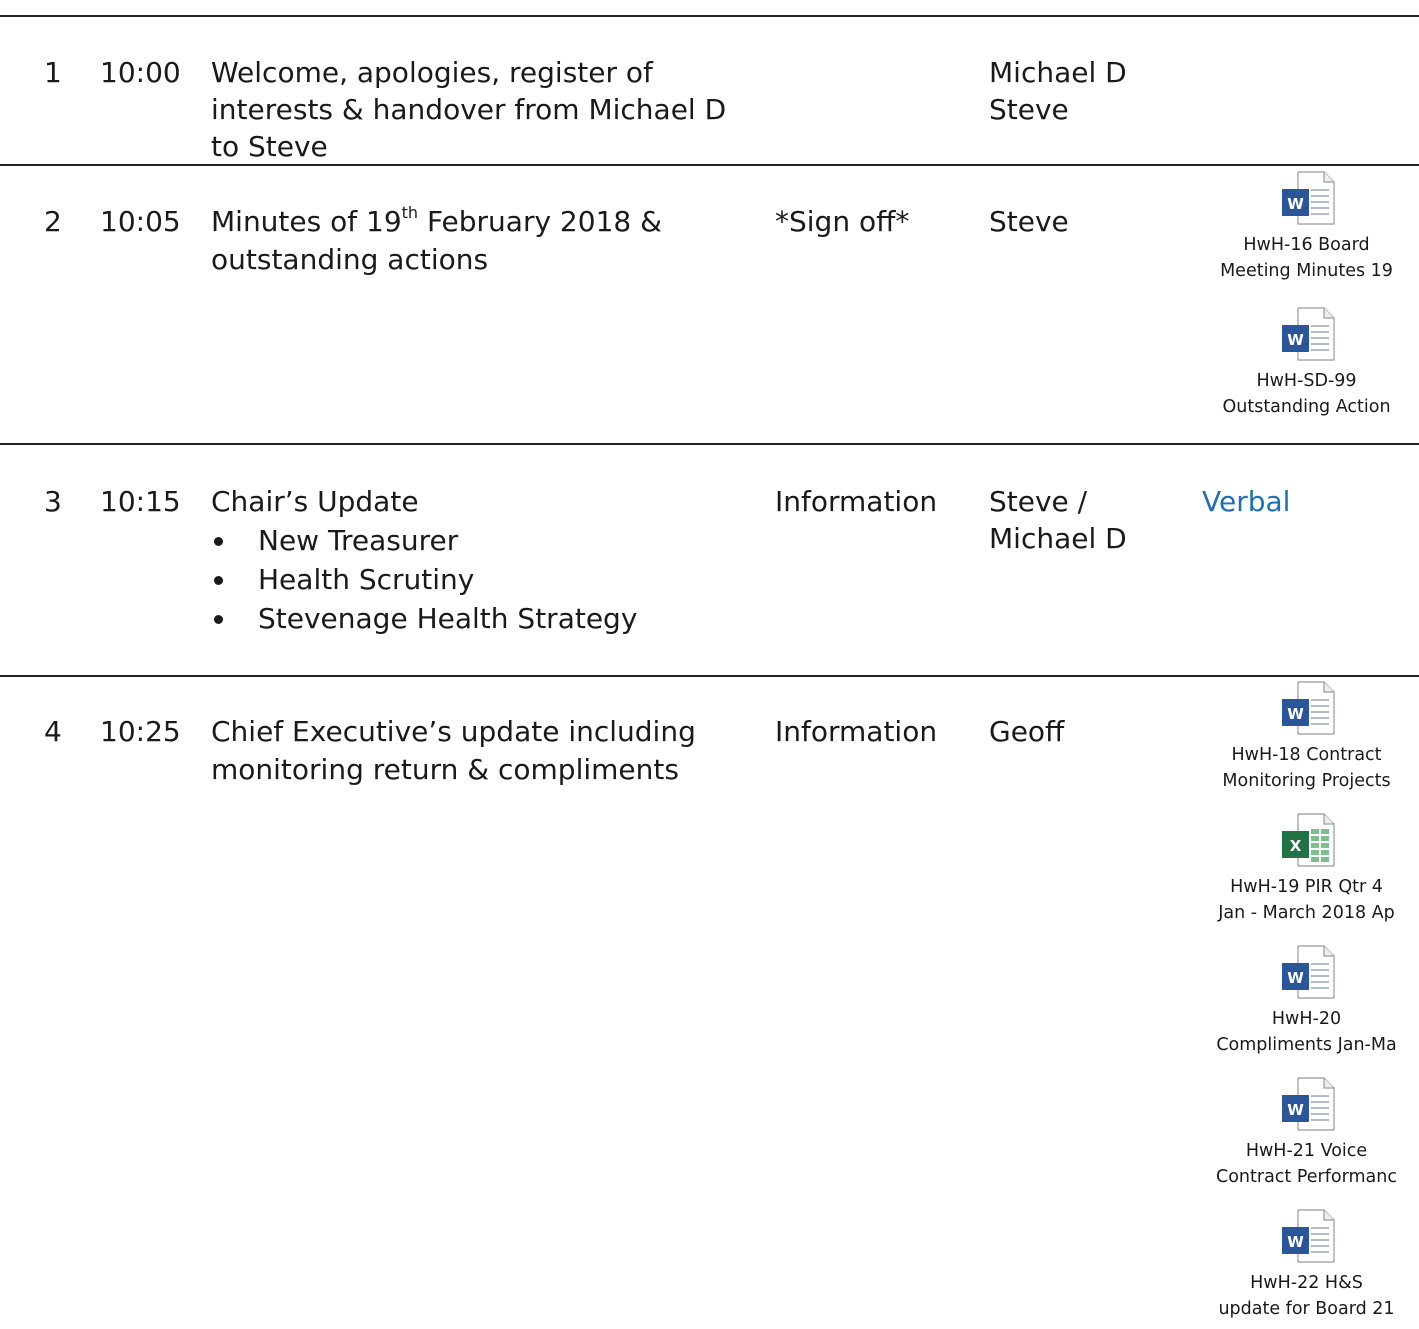 This screenshot has height=1329, width=1419. I want to click on item-number: 1, so click(53, 72).